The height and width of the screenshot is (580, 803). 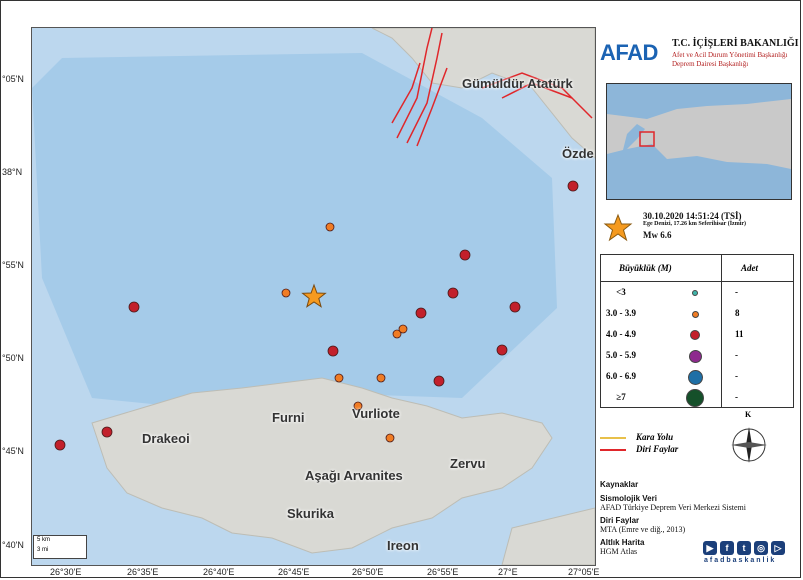 What do you see at coordinates (403, 545) in the screenshot?
I see `place-label: Ireon` at bounding box center [403, 545].